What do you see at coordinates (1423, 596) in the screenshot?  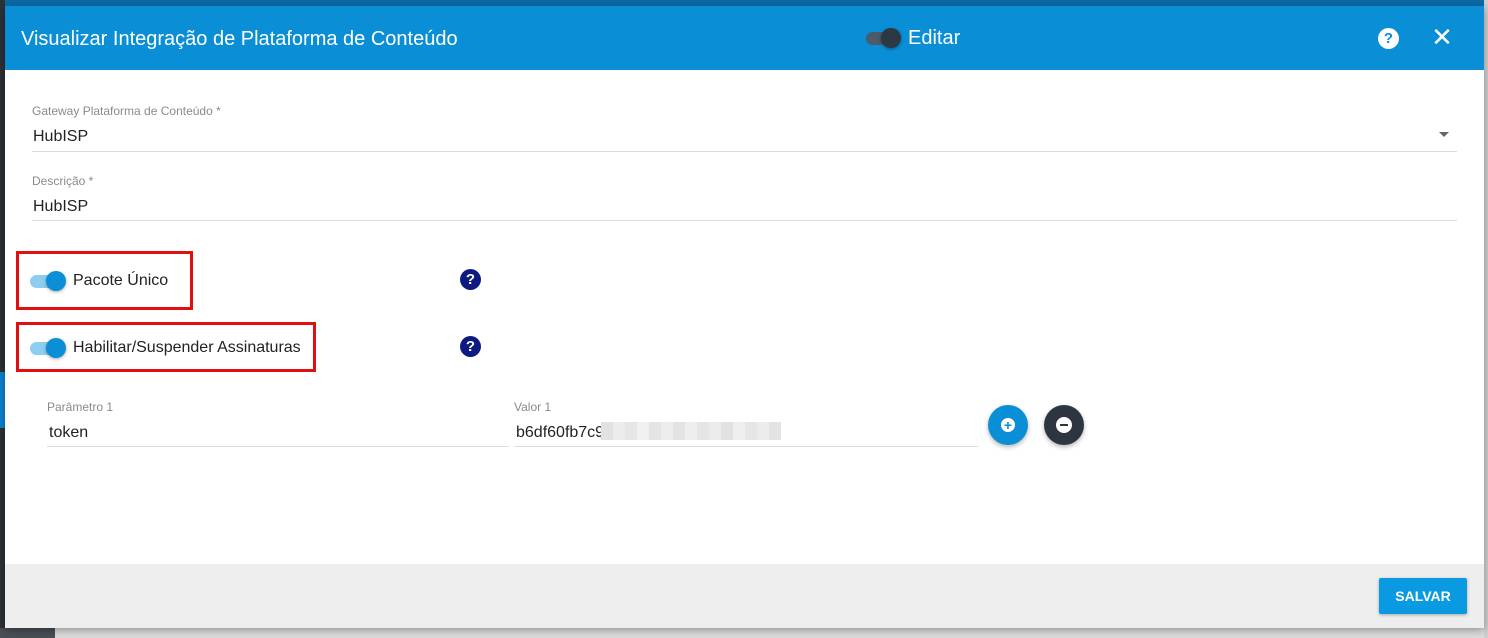 I see `save-button: SALVAR` at bounding box center [1423, 596].